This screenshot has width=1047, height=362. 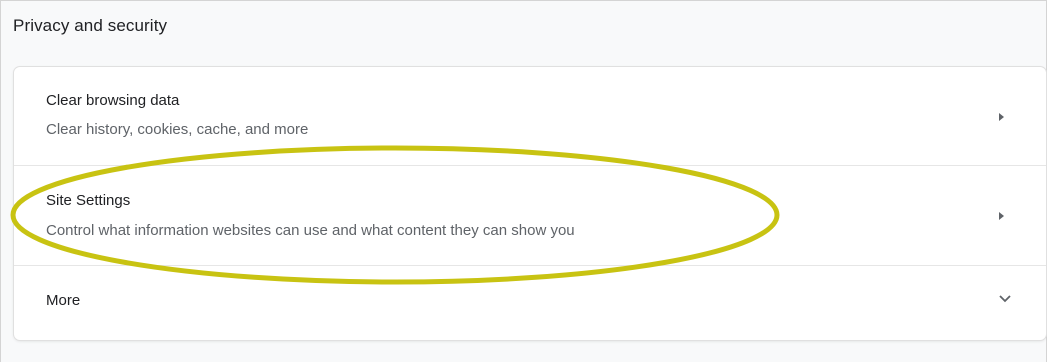 What do you see at coordinates (90, 25) in the screenshot?
I see `section-title: Privacy and security` at bounding box center [90, 25].